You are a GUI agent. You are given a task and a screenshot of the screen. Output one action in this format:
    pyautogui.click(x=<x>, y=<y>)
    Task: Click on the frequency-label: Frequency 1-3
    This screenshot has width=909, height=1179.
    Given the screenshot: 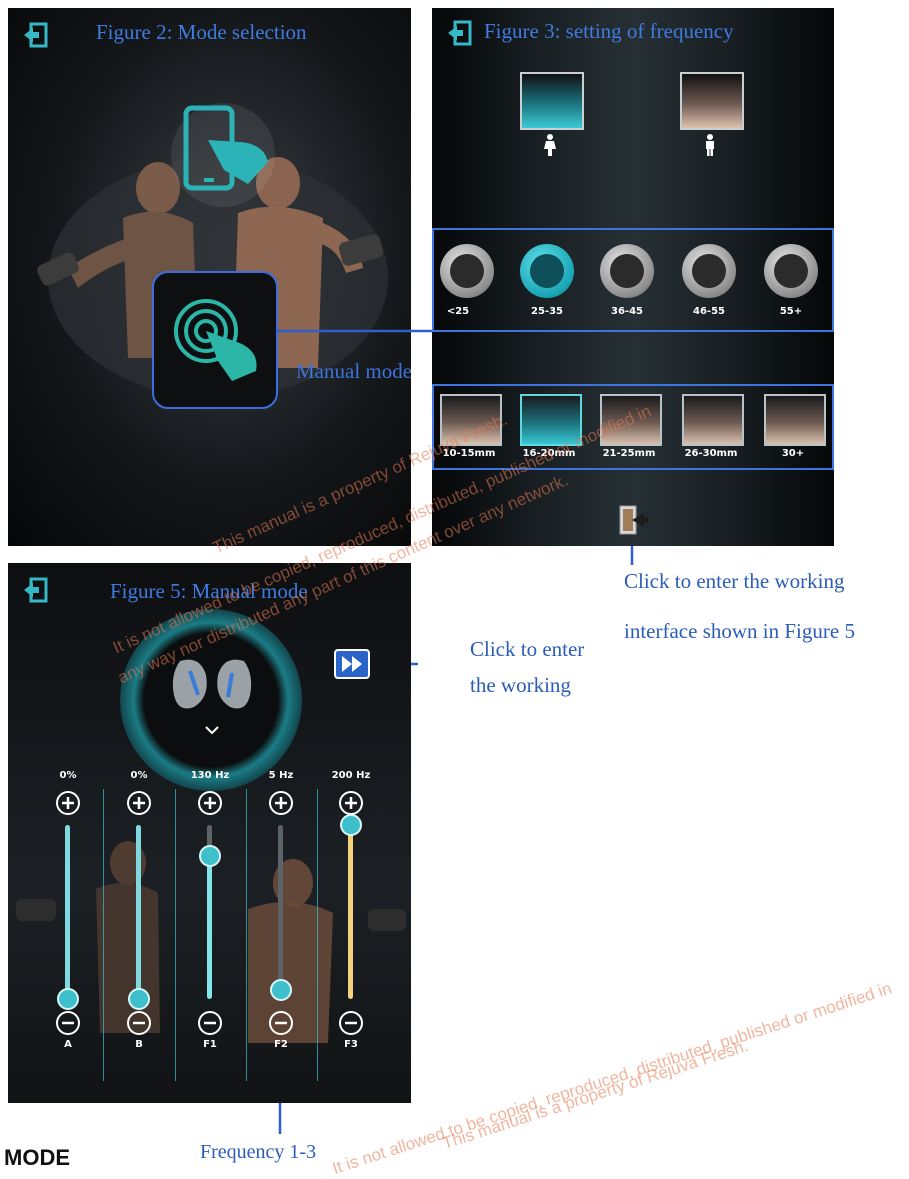 What is the action you would take?
    pyautogui.click(x=258, y=1152)
    